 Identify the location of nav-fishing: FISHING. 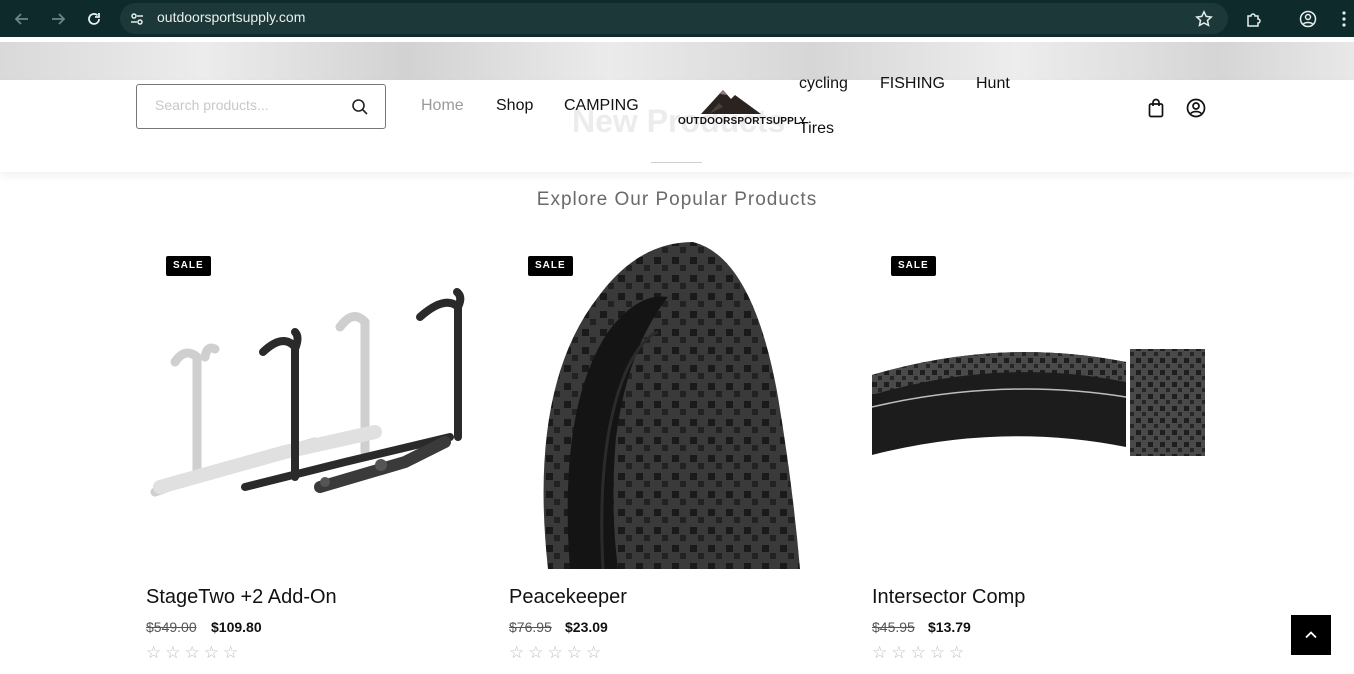
(912, 84).